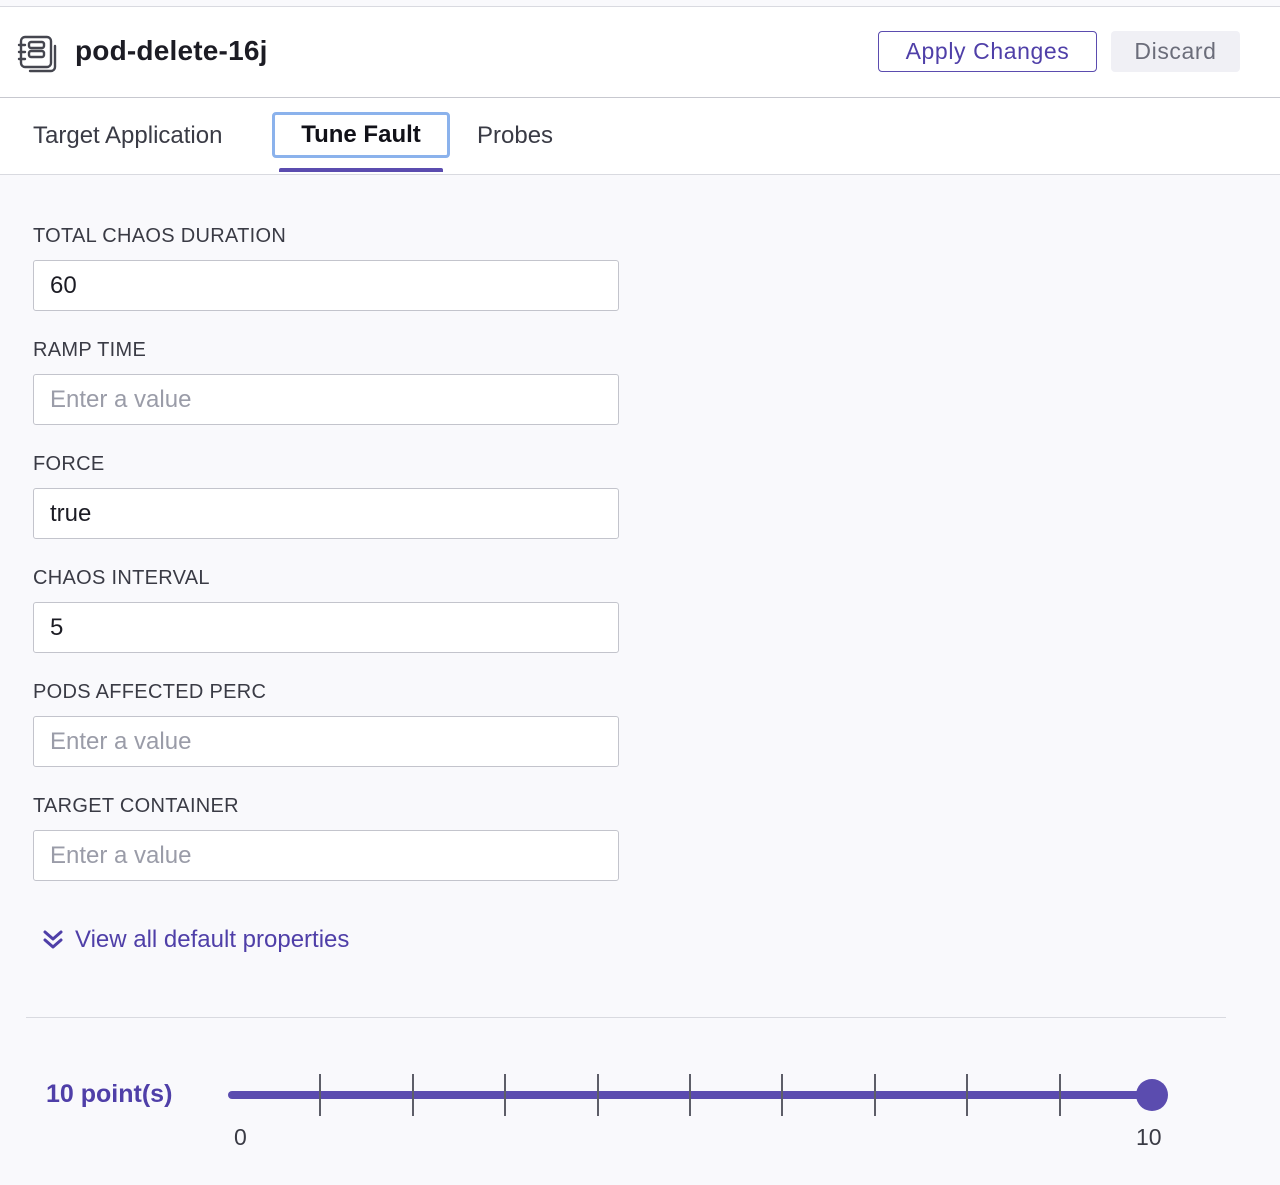 This screenshot has height=1185, width=1280. What do you see at coordinates (698, 1096) in the screenshot?
I see `weight-slider` at bounding box center [698, 1096].